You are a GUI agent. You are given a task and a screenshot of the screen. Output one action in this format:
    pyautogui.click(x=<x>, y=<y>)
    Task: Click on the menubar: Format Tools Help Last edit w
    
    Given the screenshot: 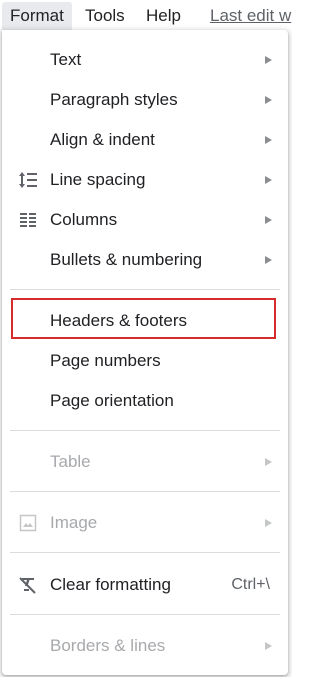 What is the action you would take?
    pyautogui.click(x=146, y=16)
    